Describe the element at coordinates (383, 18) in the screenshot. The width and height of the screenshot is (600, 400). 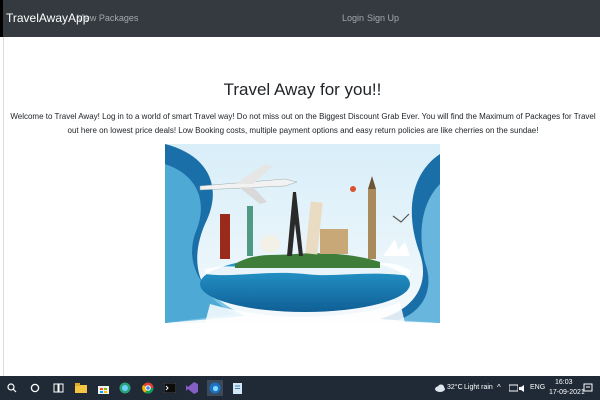
I see `signup-link: Sign Up` at that location.